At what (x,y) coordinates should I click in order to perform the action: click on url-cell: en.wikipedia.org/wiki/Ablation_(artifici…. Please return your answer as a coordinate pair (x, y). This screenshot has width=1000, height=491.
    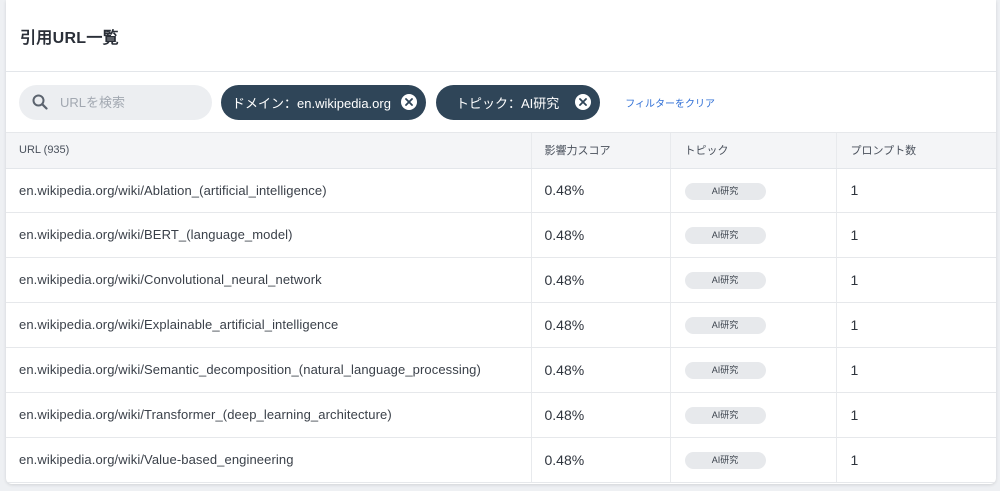
    Looking at the image, I should click on (268, 190).